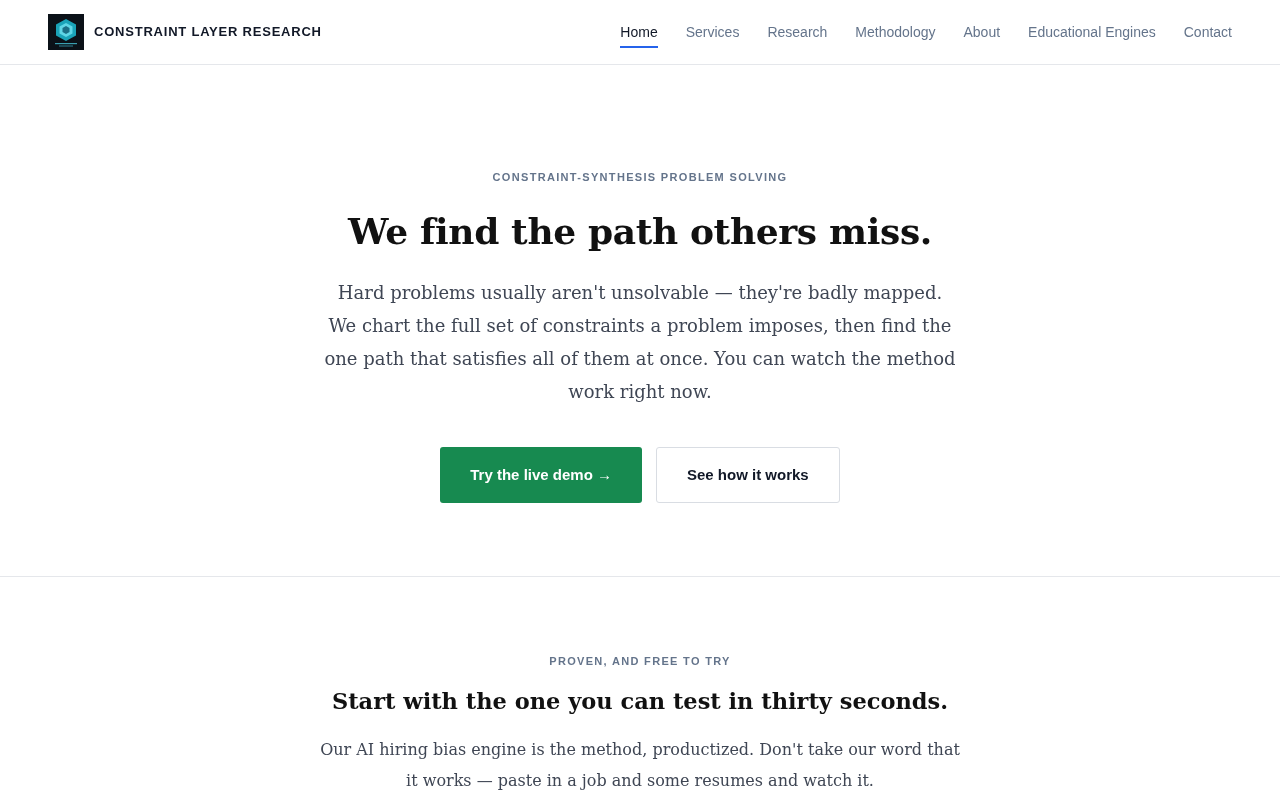 Image resolution: width=1280 pixels, height=800 pixels. Describe the element at coordinates (640, 231) in the screenshot. I see `hero-heading: We find the path others miss.` at that location.